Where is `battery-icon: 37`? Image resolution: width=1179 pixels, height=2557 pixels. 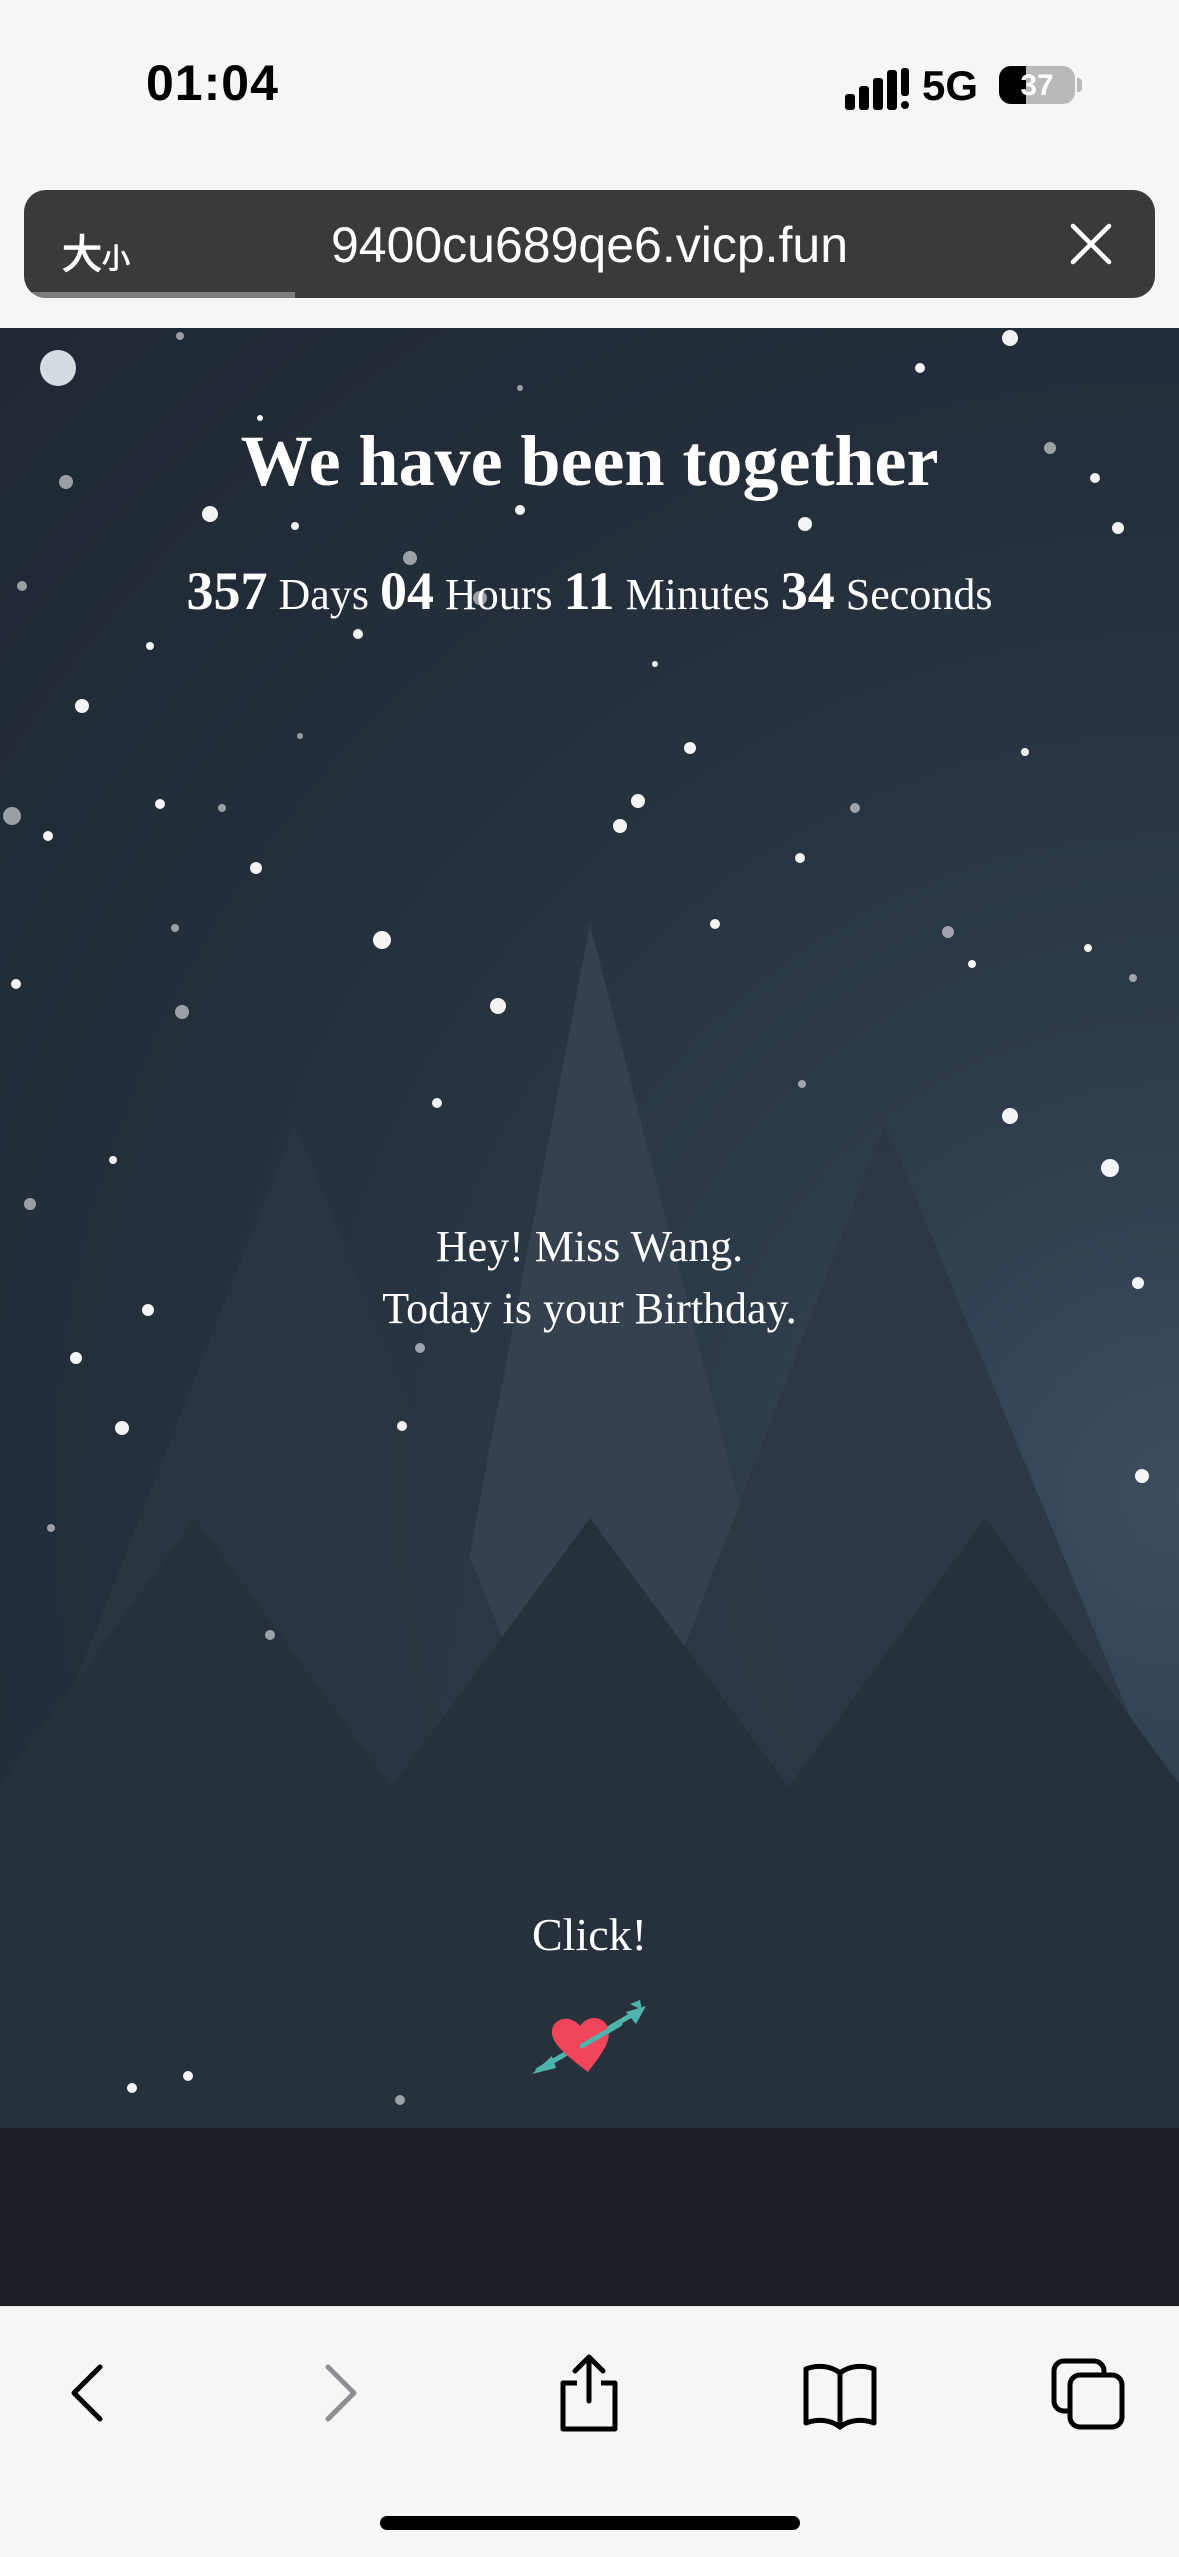
battery-icon: 37 is located at coordinates (1037, 85).